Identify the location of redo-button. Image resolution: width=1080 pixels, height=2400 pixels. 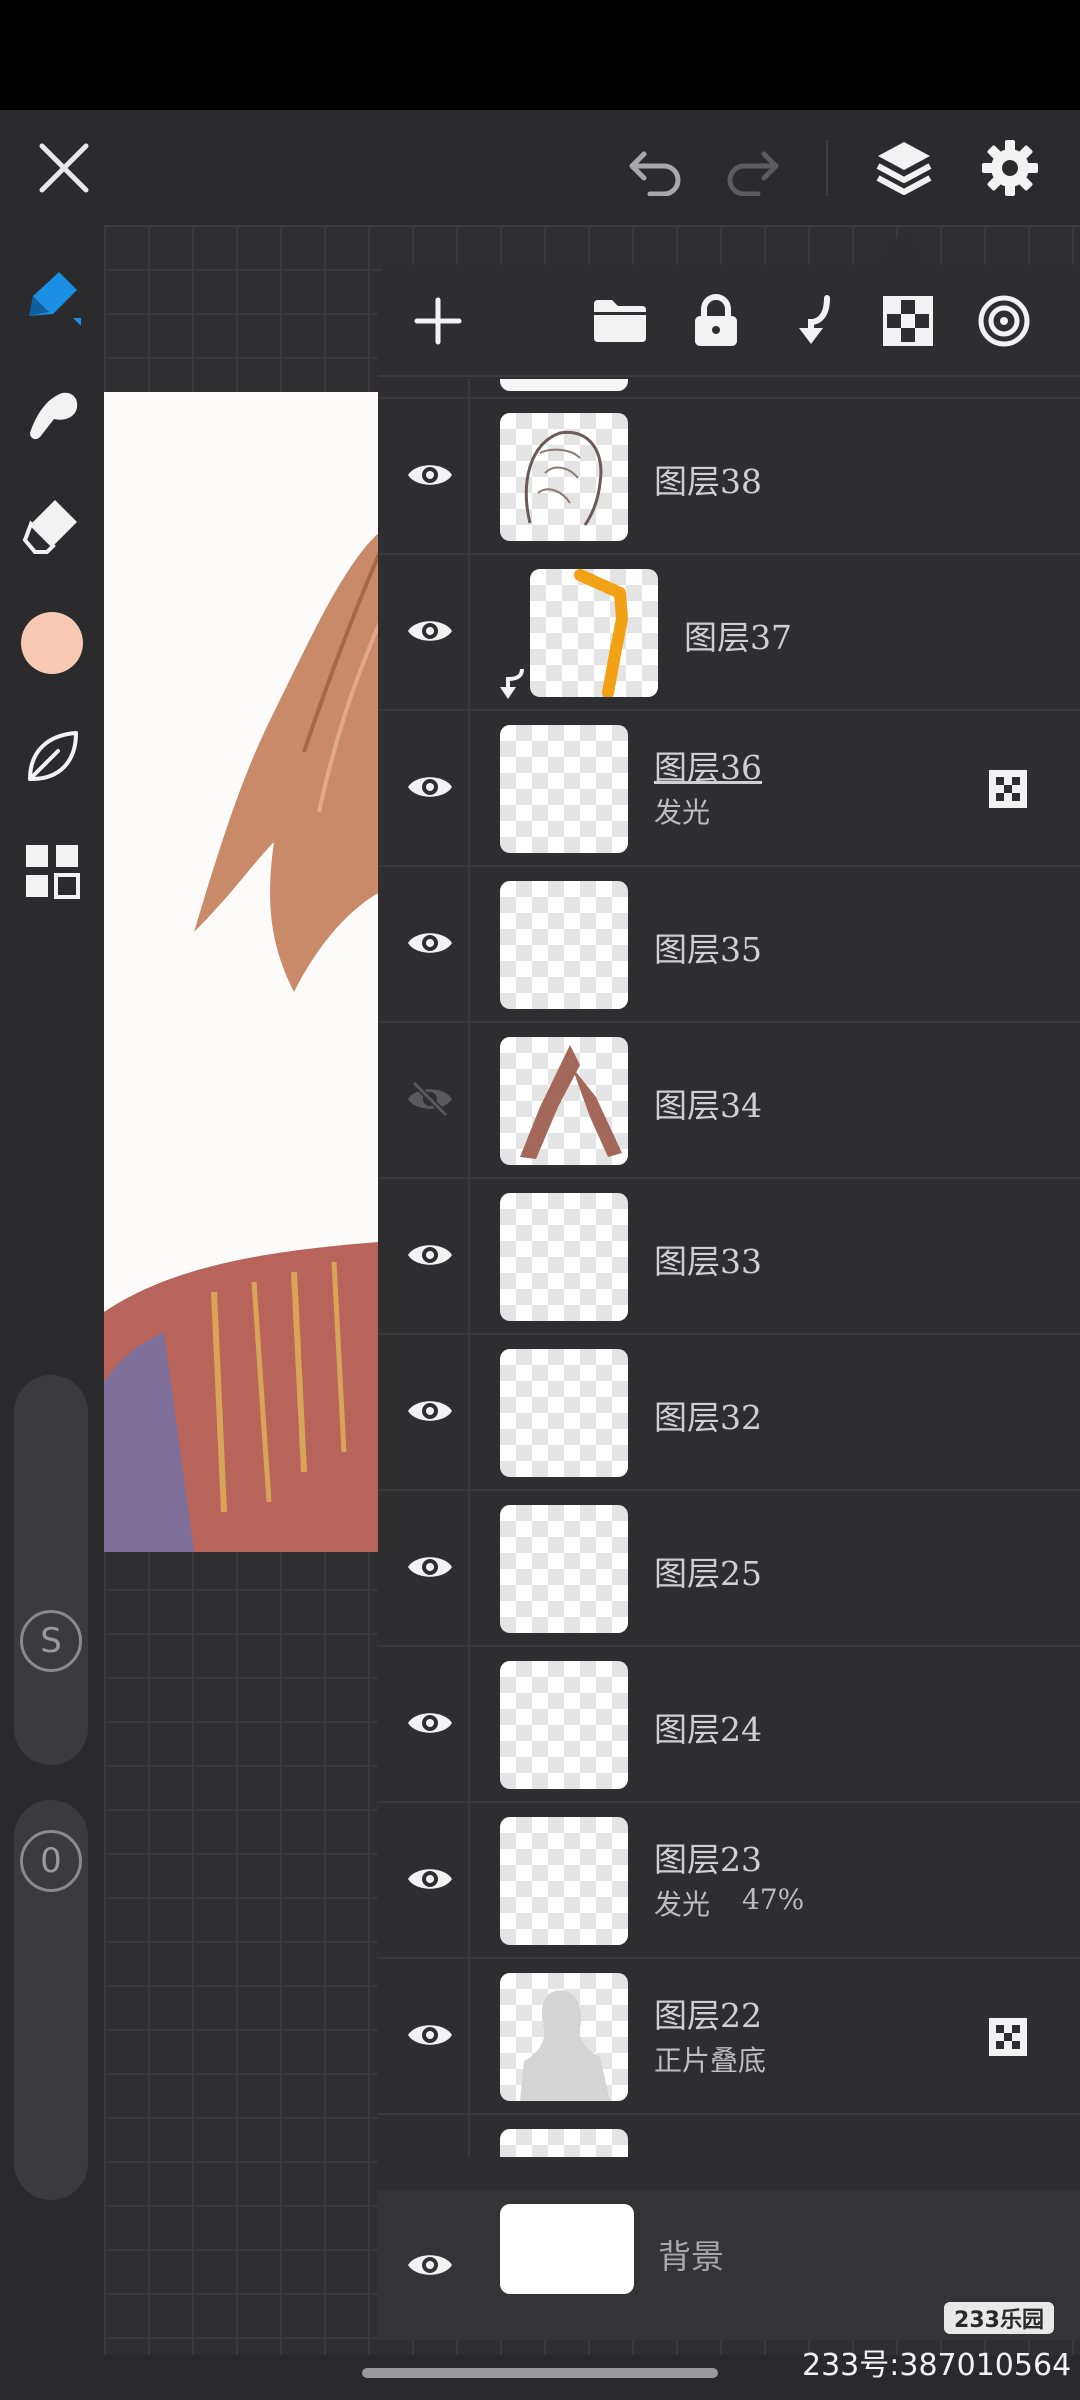
(752, 168).